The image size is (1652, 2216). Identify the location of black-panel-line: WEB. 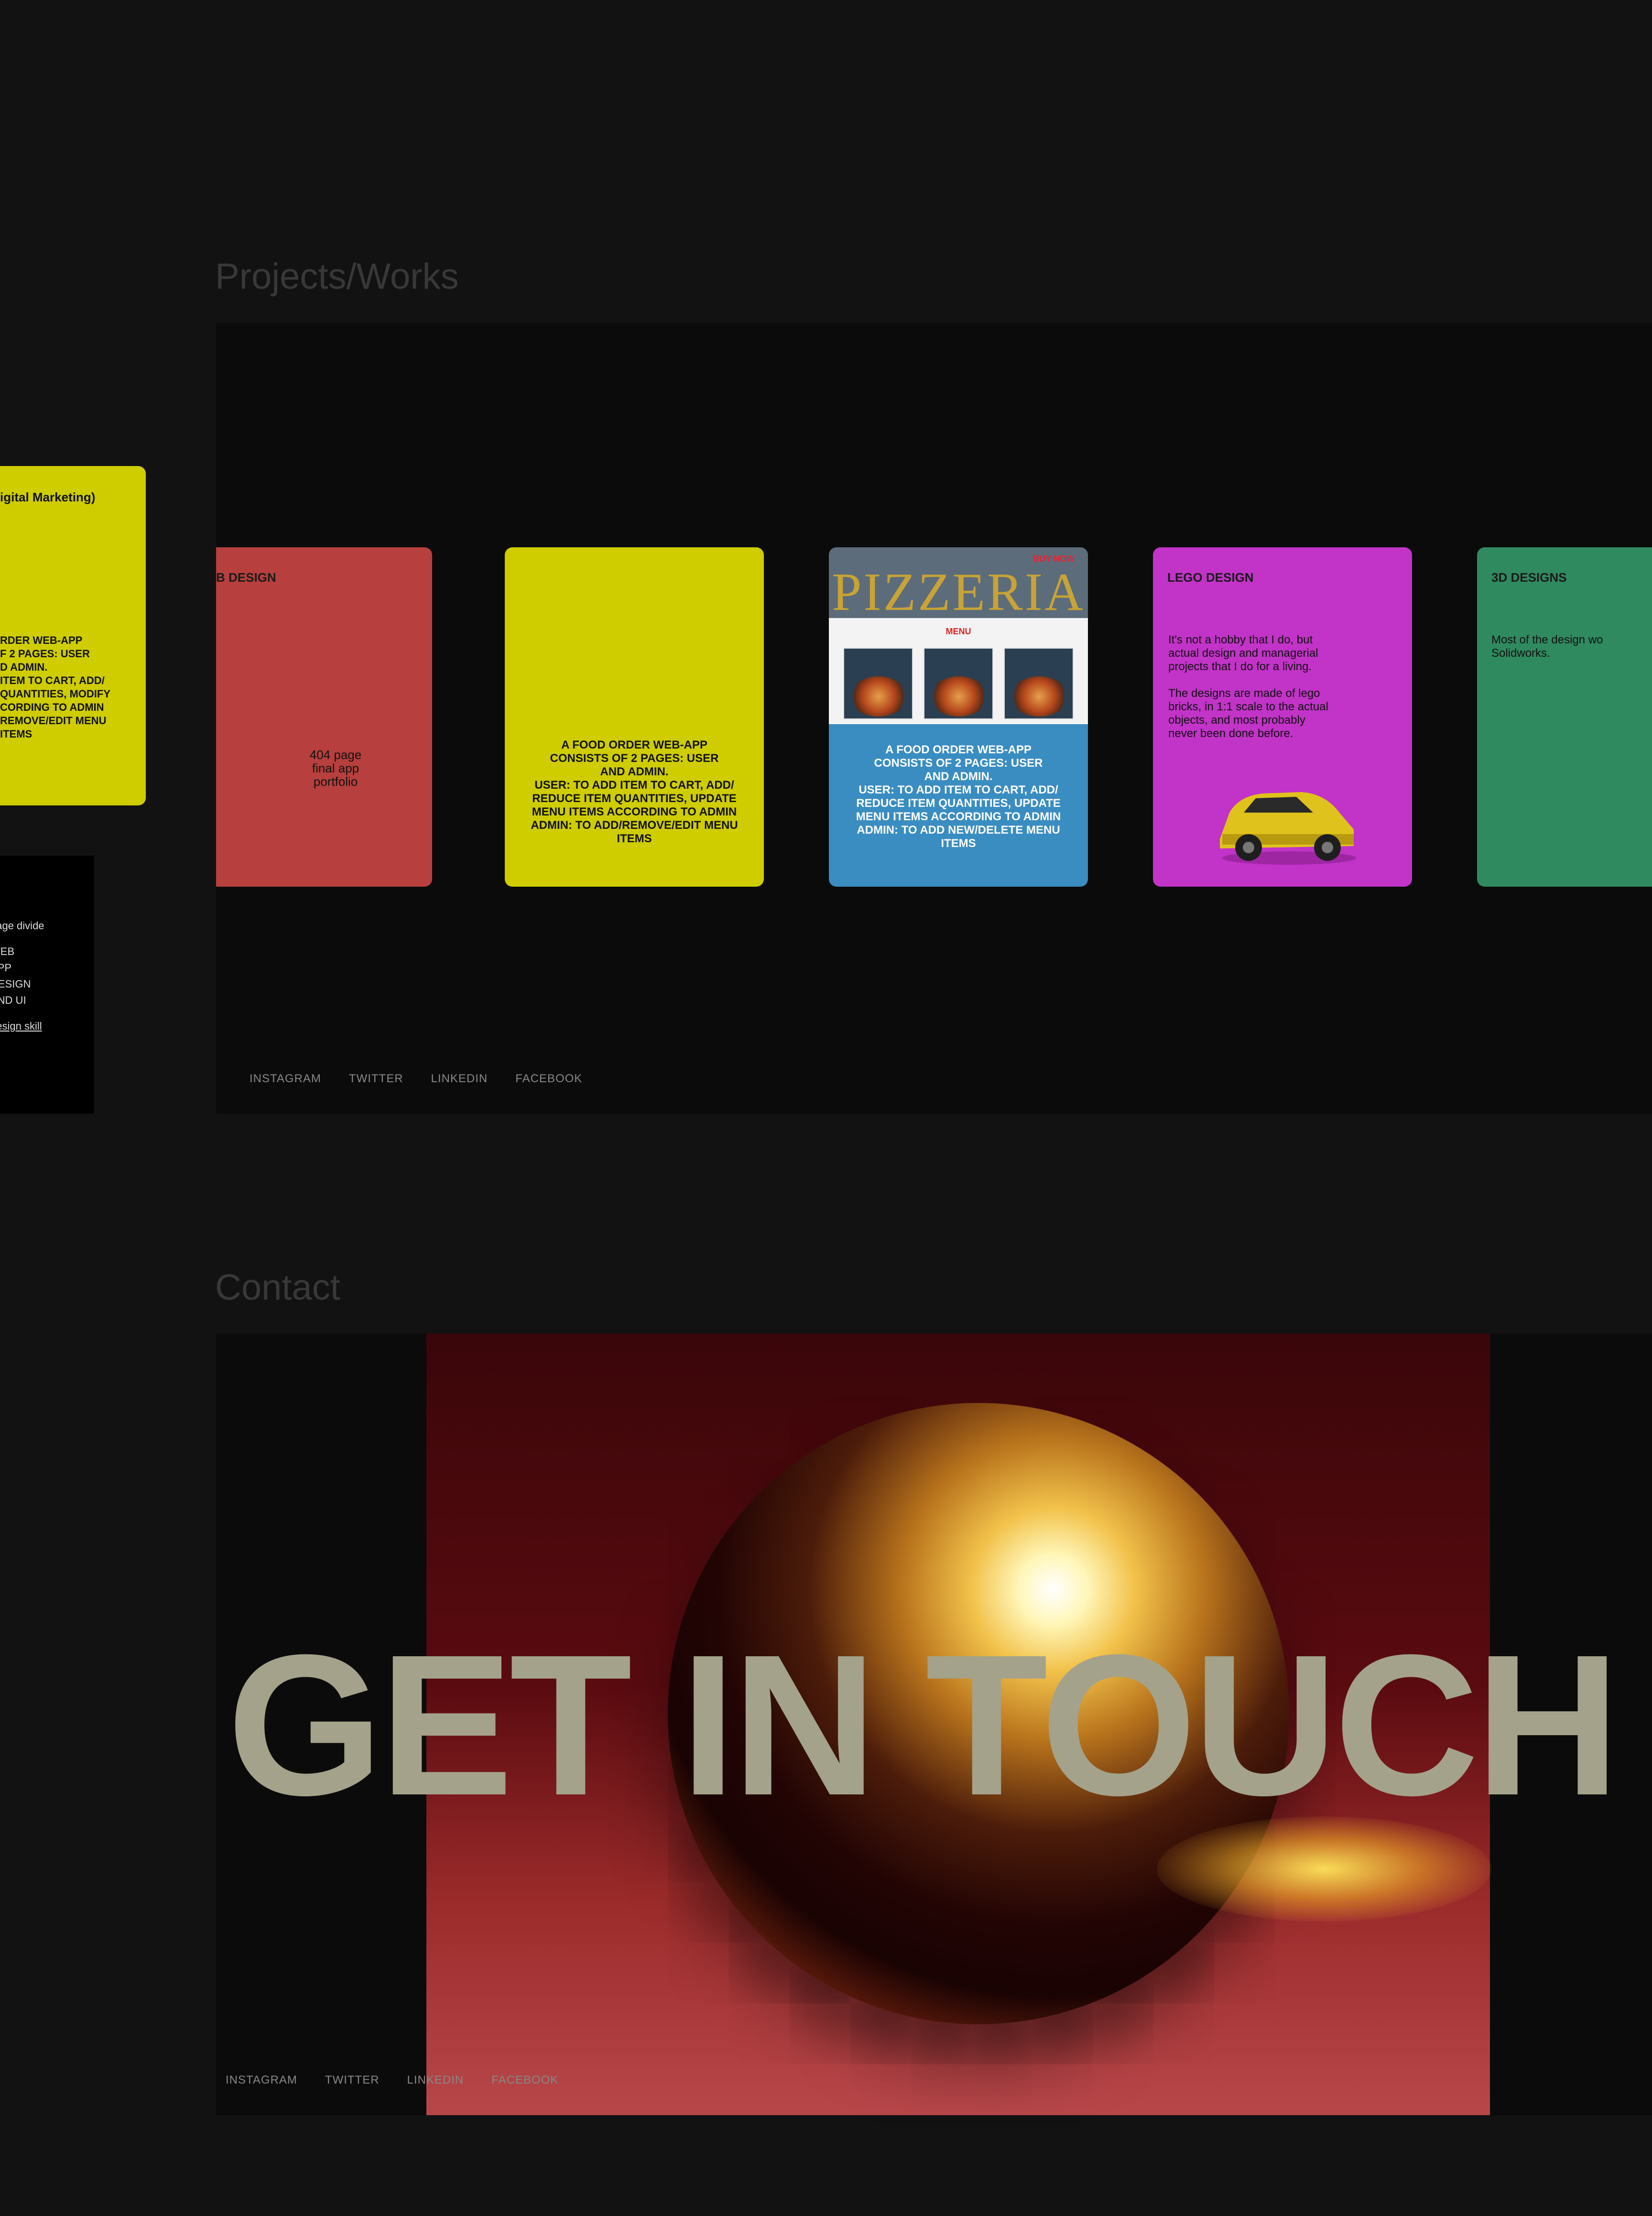
(7, 951).